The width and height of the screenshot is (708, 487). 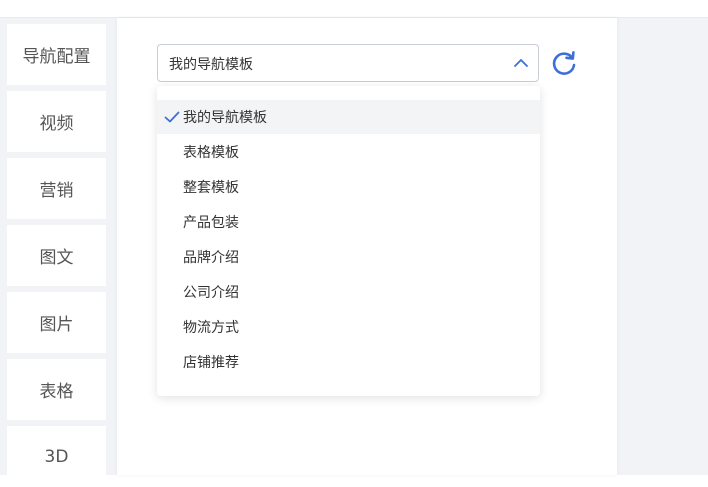 I want to click on sidebar-item-3d: 3D, so click(x=56, y=456).